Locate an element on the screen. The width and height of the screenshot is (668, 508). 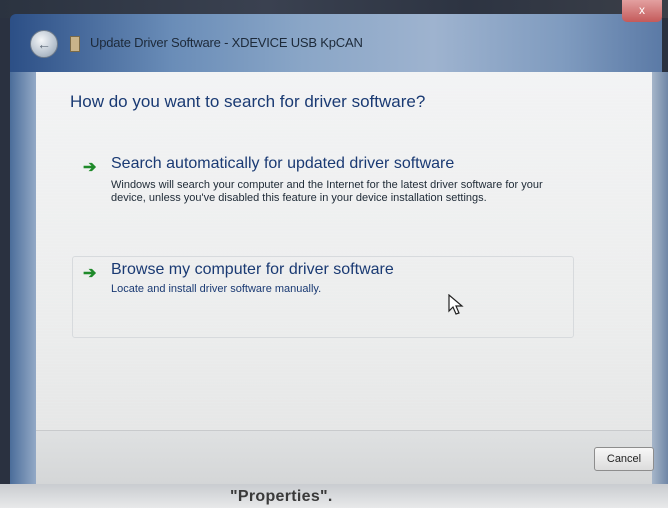
page-caption: "Properties". is located at coordinates (281, 496).